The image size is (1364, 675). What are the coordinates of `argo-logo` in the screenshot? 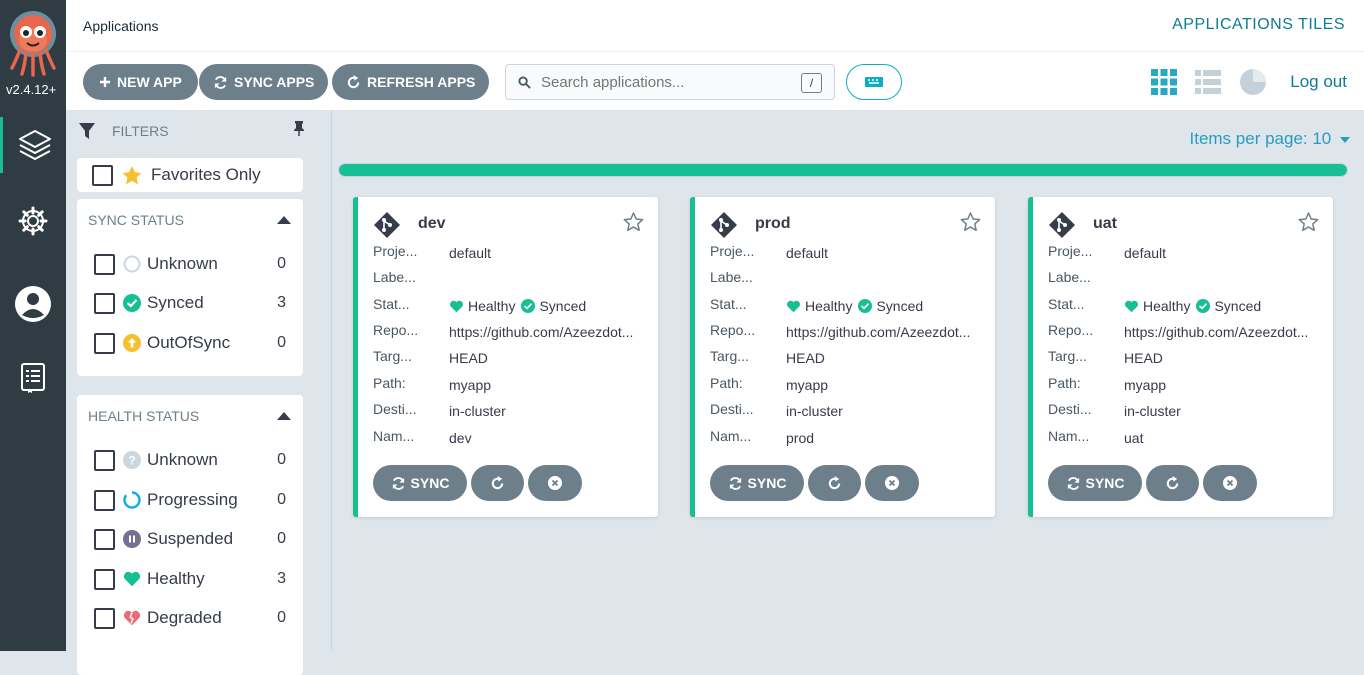 It's located at (33, 44).